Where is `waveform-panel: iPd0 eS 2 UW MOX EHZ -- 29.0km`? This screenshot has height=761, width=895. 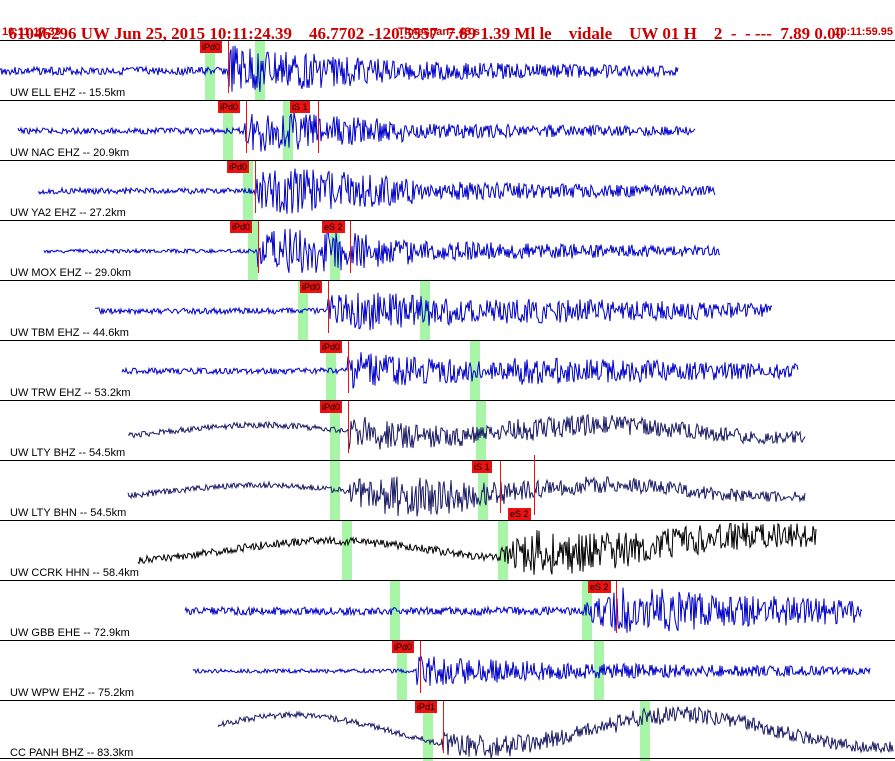 waveform-panel: iPd0 eS 2 UW MOX EHZ -- 29.0km is located at coordinates (447, 250).